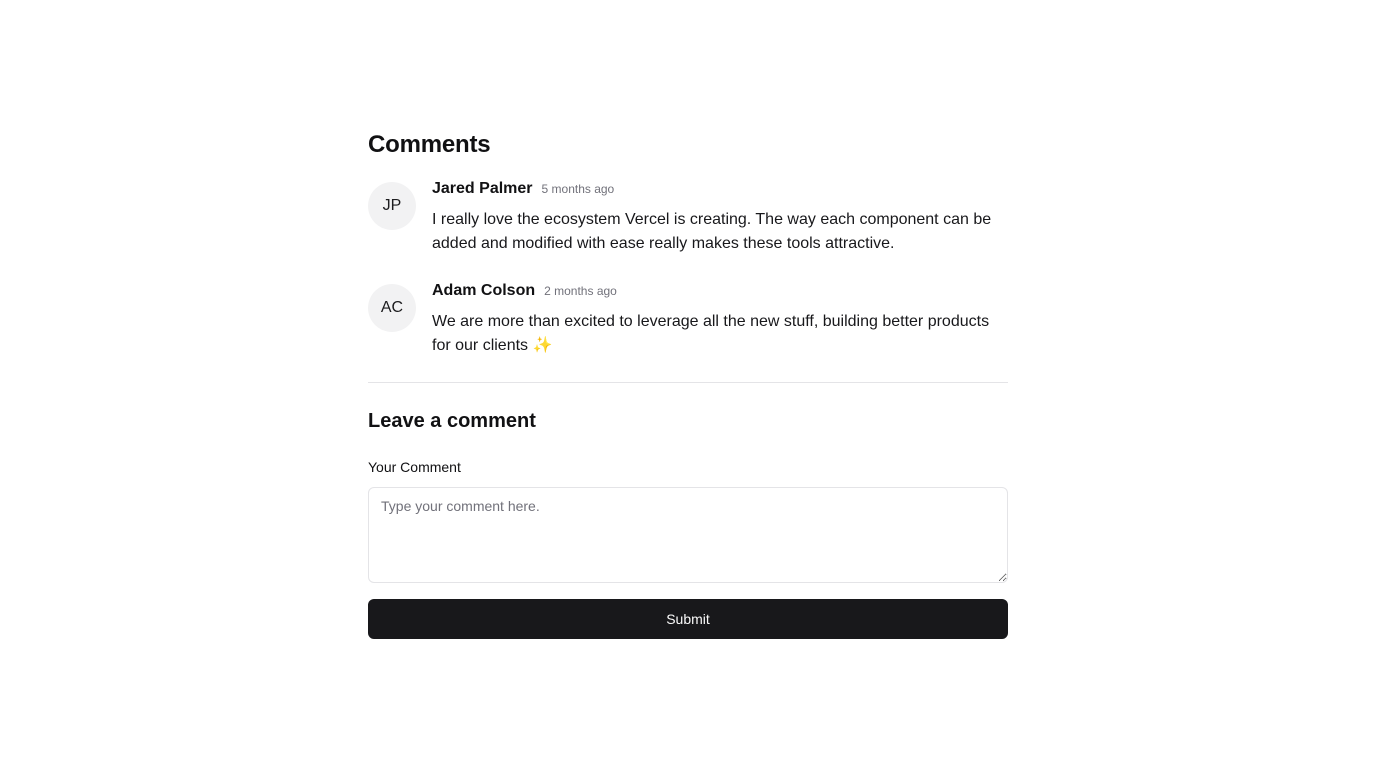 The width and height of the screenshot is (1376, 768). I want to click on submit-button: Submit, so click(688, 619).